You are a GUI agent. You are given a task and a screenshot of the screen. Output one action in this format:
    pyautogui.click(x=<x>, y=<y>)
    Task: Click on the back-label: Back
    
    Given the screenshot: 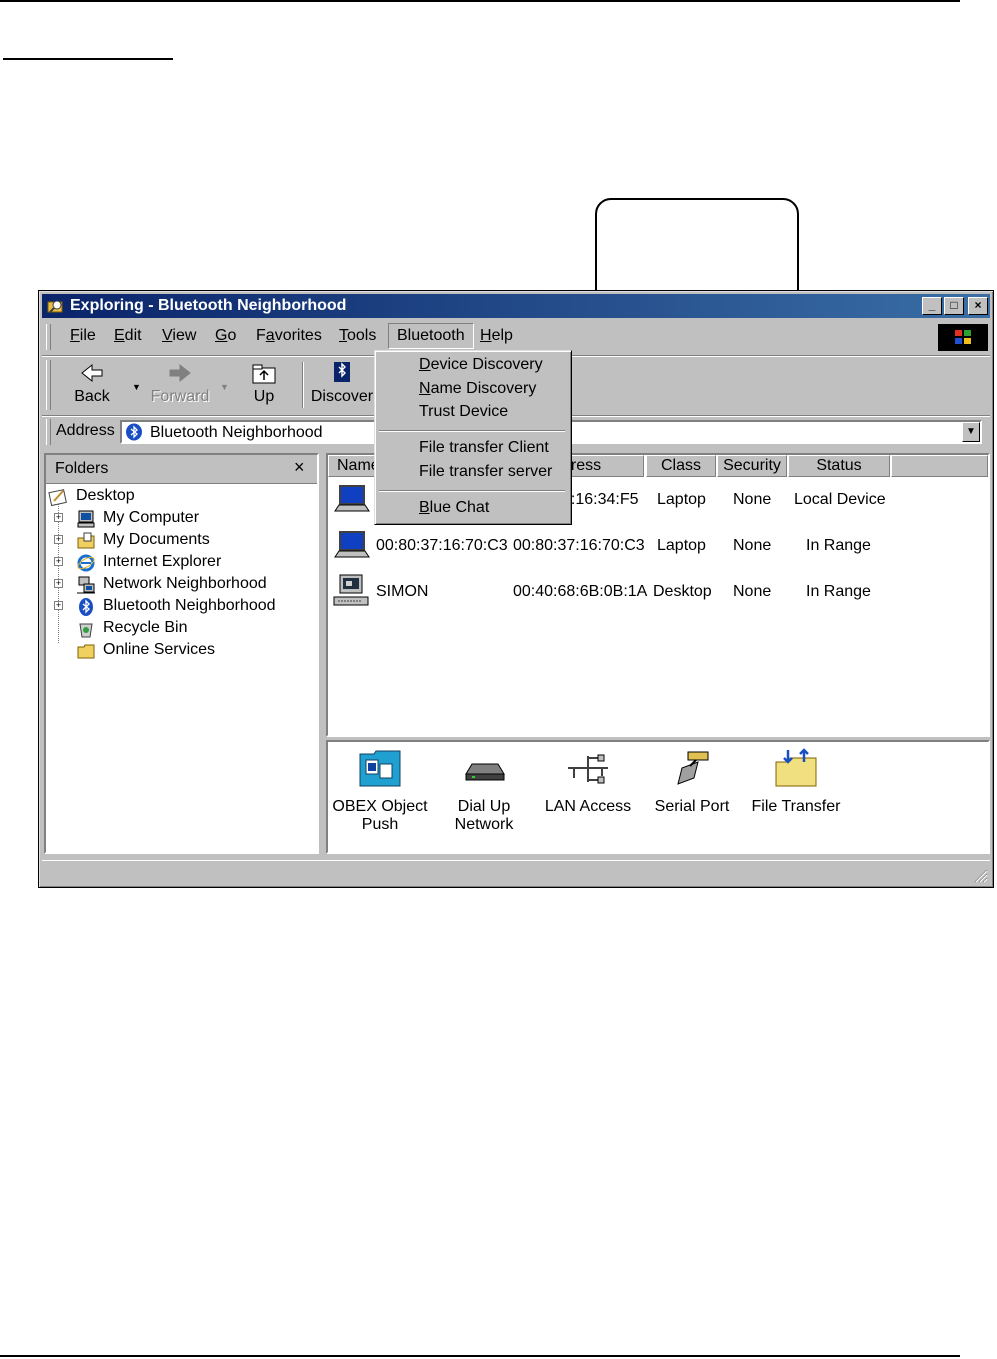 What is the action you would take?
    pyautogui.click(x=92, y=396)
    